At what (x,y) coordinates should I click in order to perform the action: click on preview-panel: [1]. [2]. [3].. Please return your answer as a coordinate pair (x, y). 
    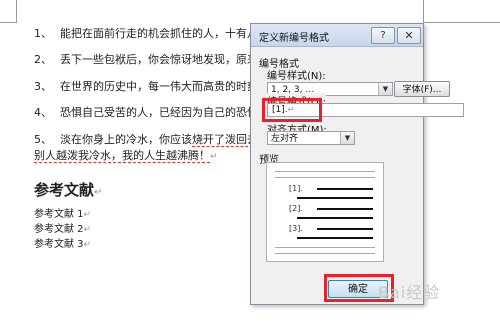
    Looking at the image, I should click on (325, 212).